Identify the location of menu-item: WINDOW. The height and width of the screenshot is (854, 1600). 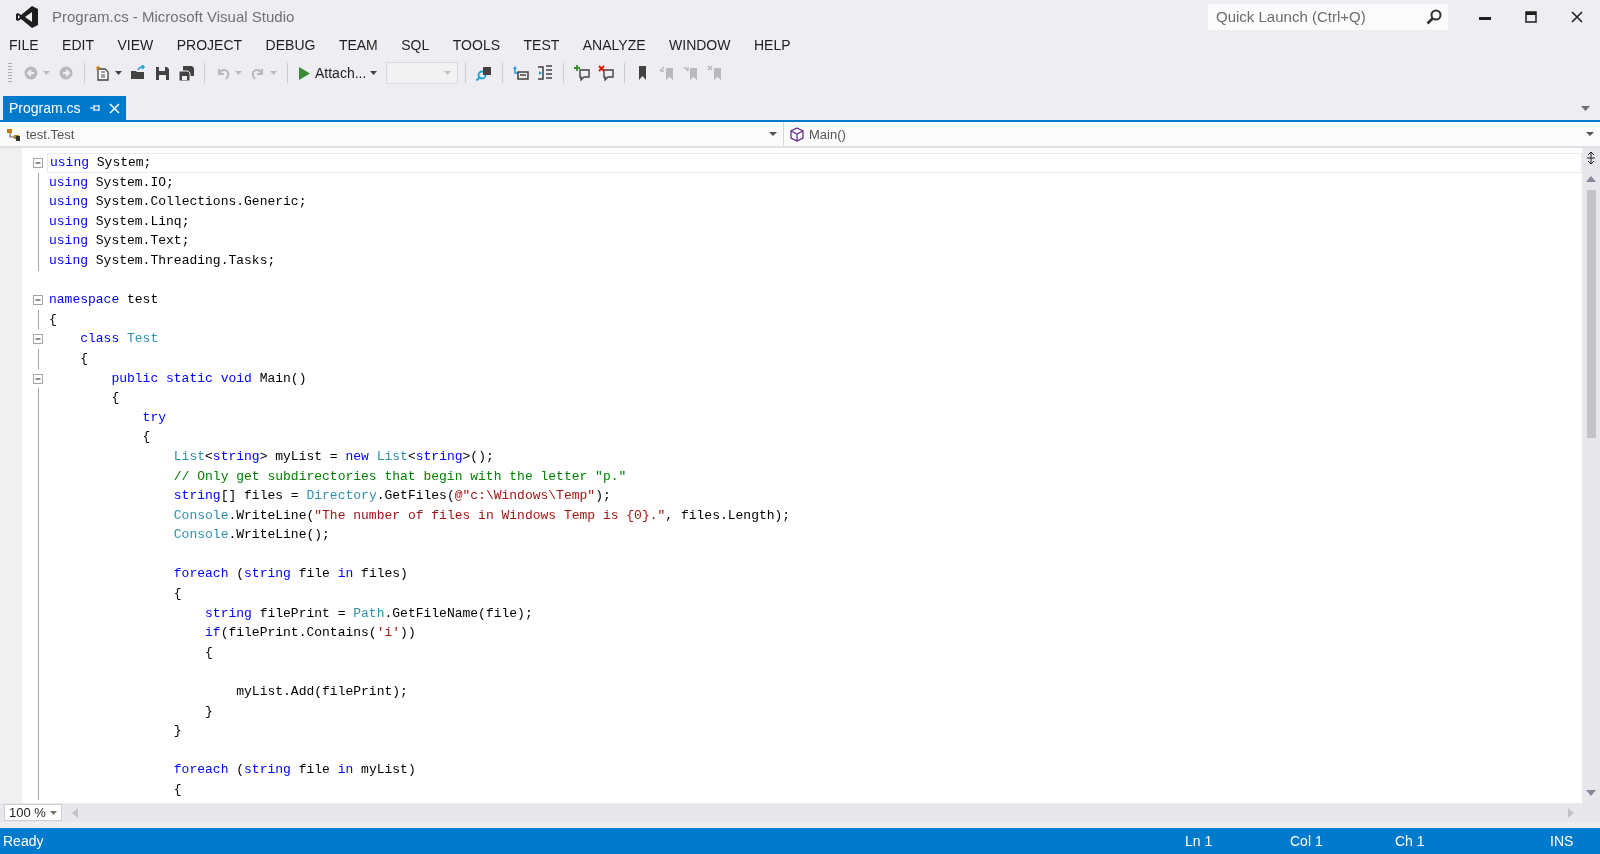
(700, 45).